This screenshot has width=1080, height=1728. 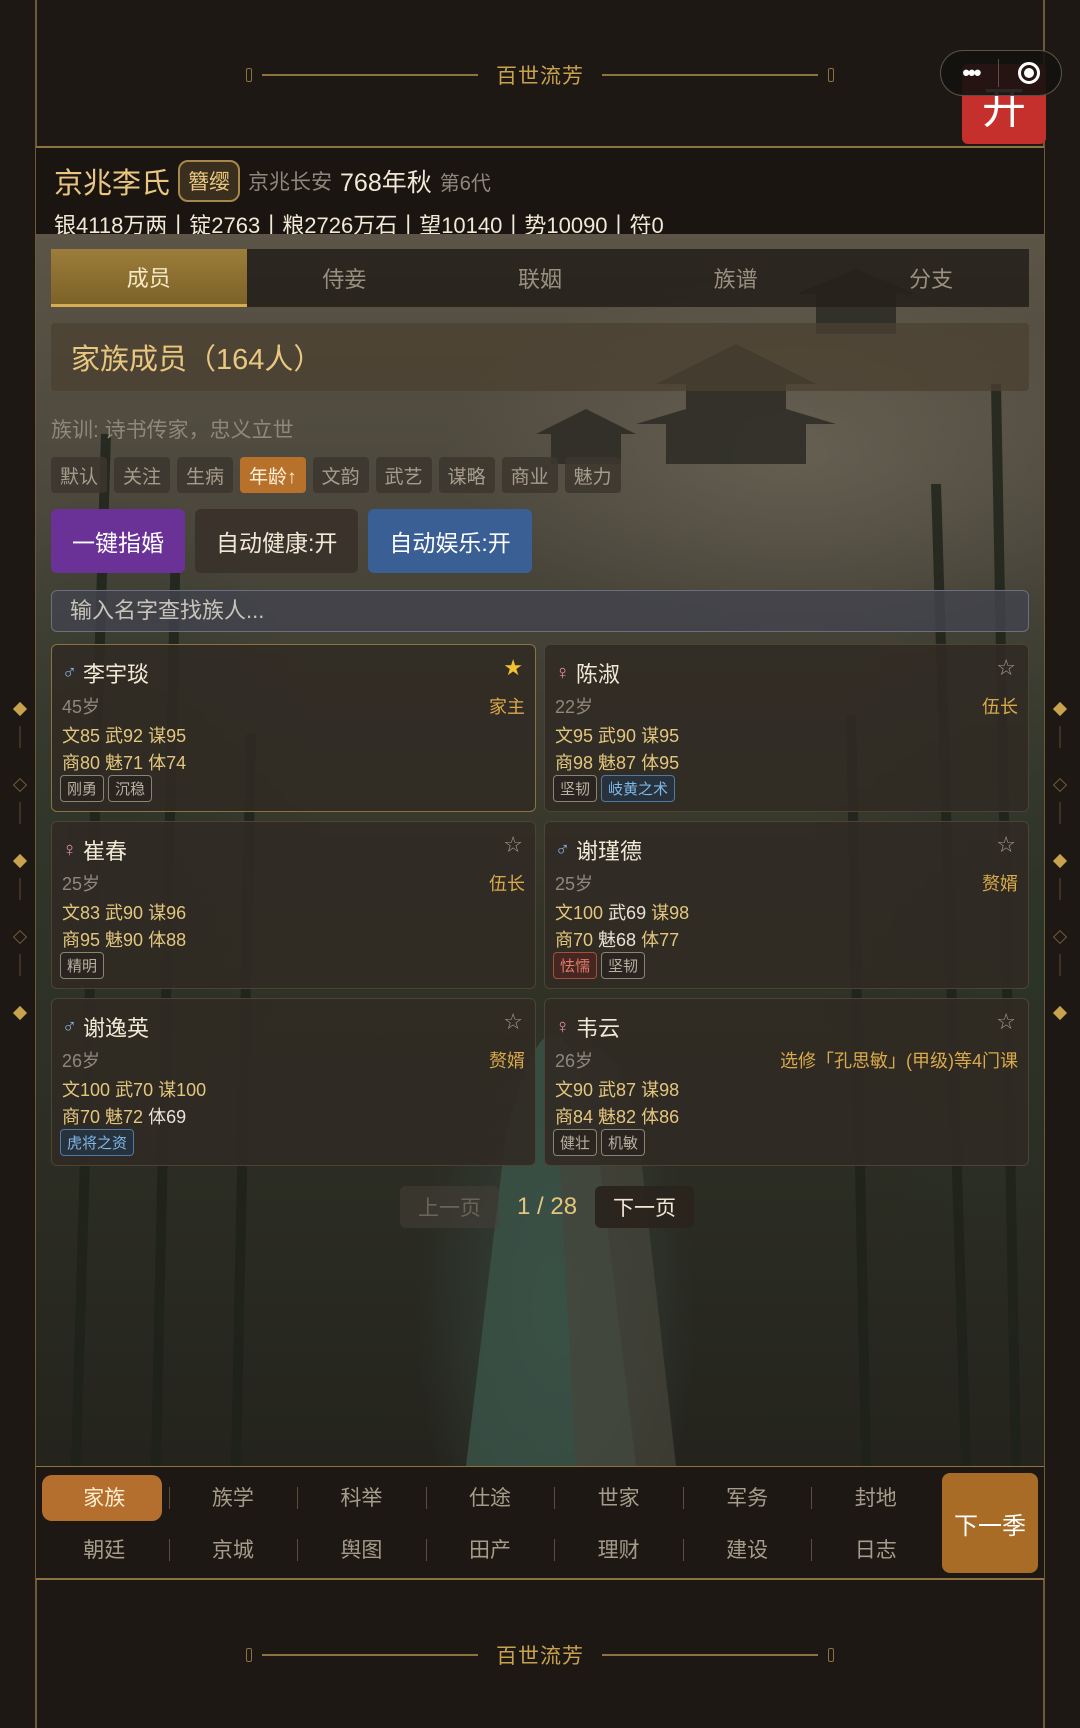 I want to click on stat-value: 谋98, so click(x=670, y=913).